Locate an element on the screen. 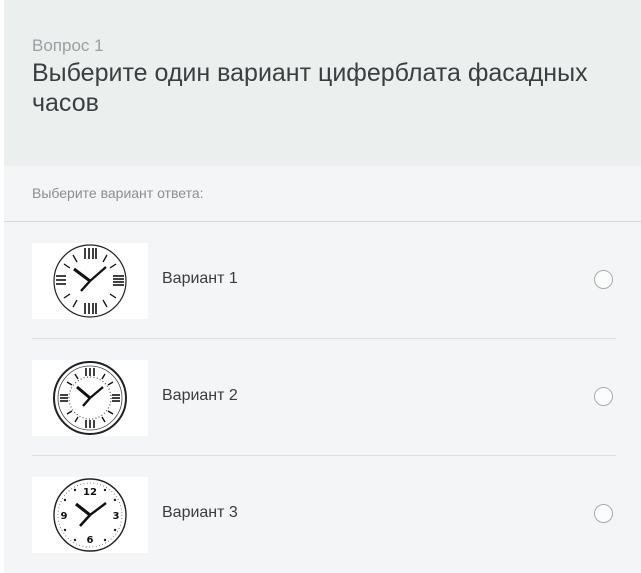  clock-roman-dotted-icon is located at coordinates (90, 398).